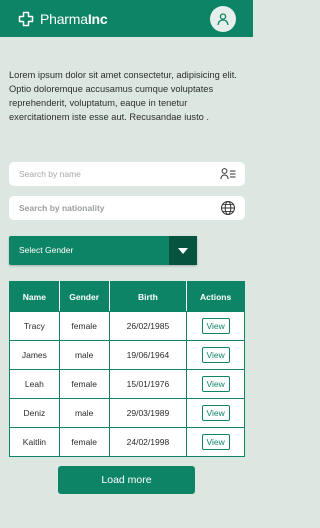 This screenshot has height=528, width=320. I want to click on table-row: James male 19/06/1964 View, so click(127, 355).